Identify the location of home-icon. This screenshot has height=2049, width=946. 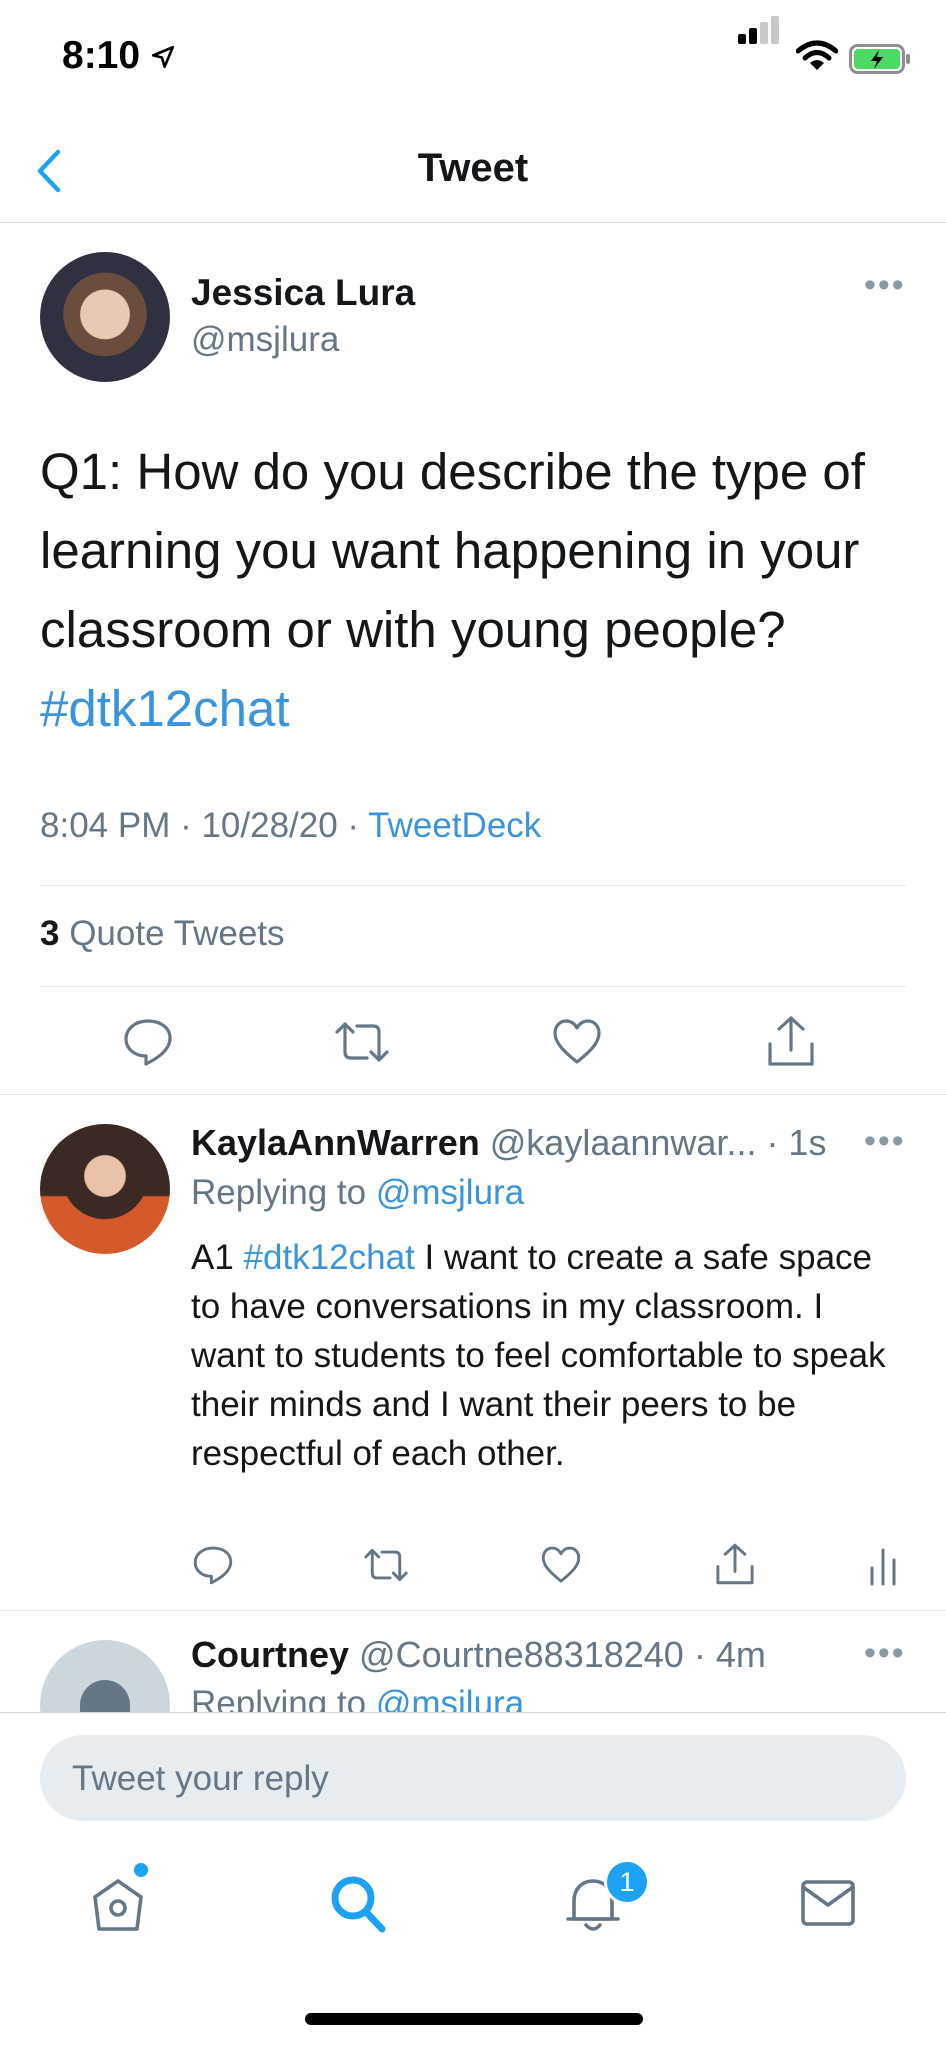
(118, 1904).